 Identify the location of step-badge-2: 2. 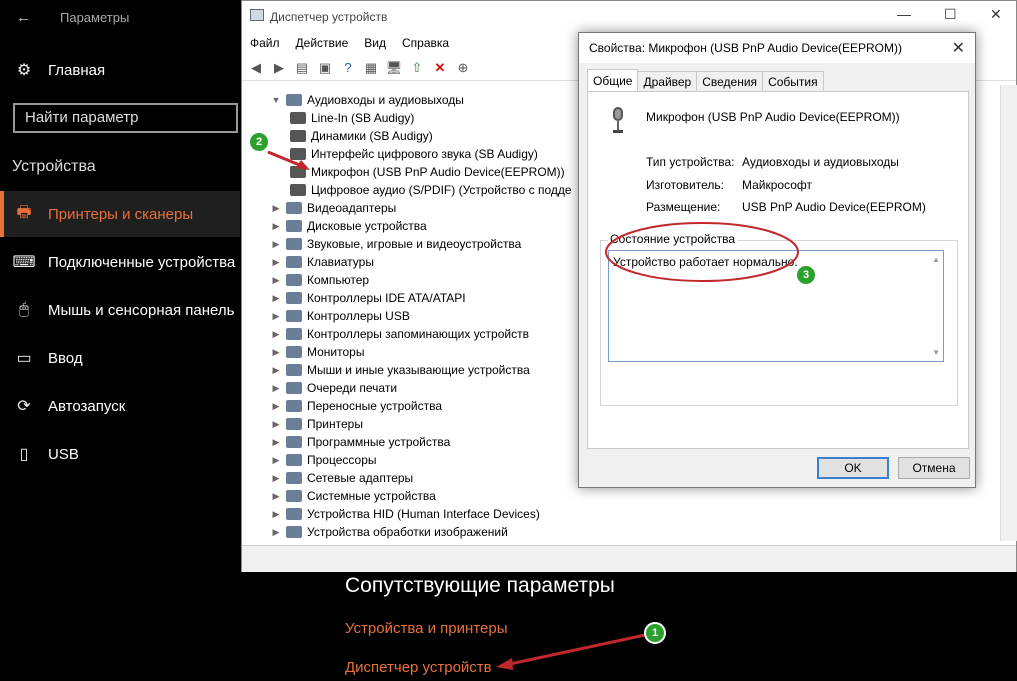
(259, 142).